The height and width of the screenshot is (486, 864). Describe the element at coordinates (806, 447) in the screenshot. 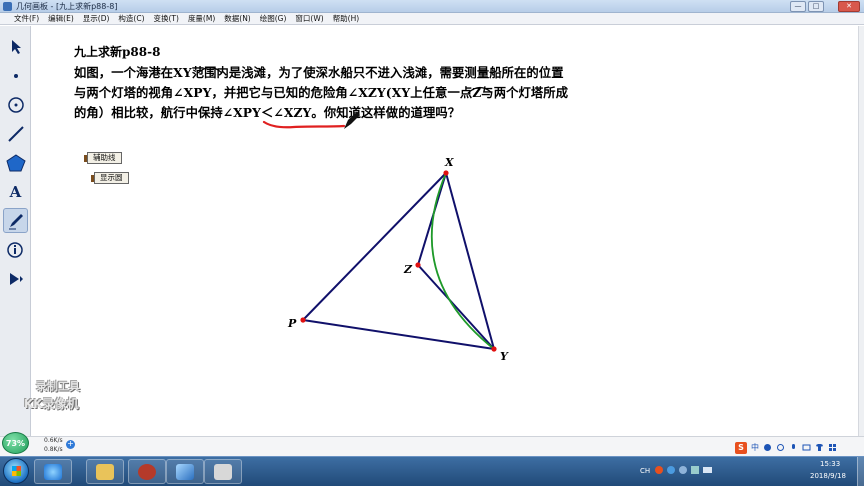

I see `keyboard-icon` at that location.